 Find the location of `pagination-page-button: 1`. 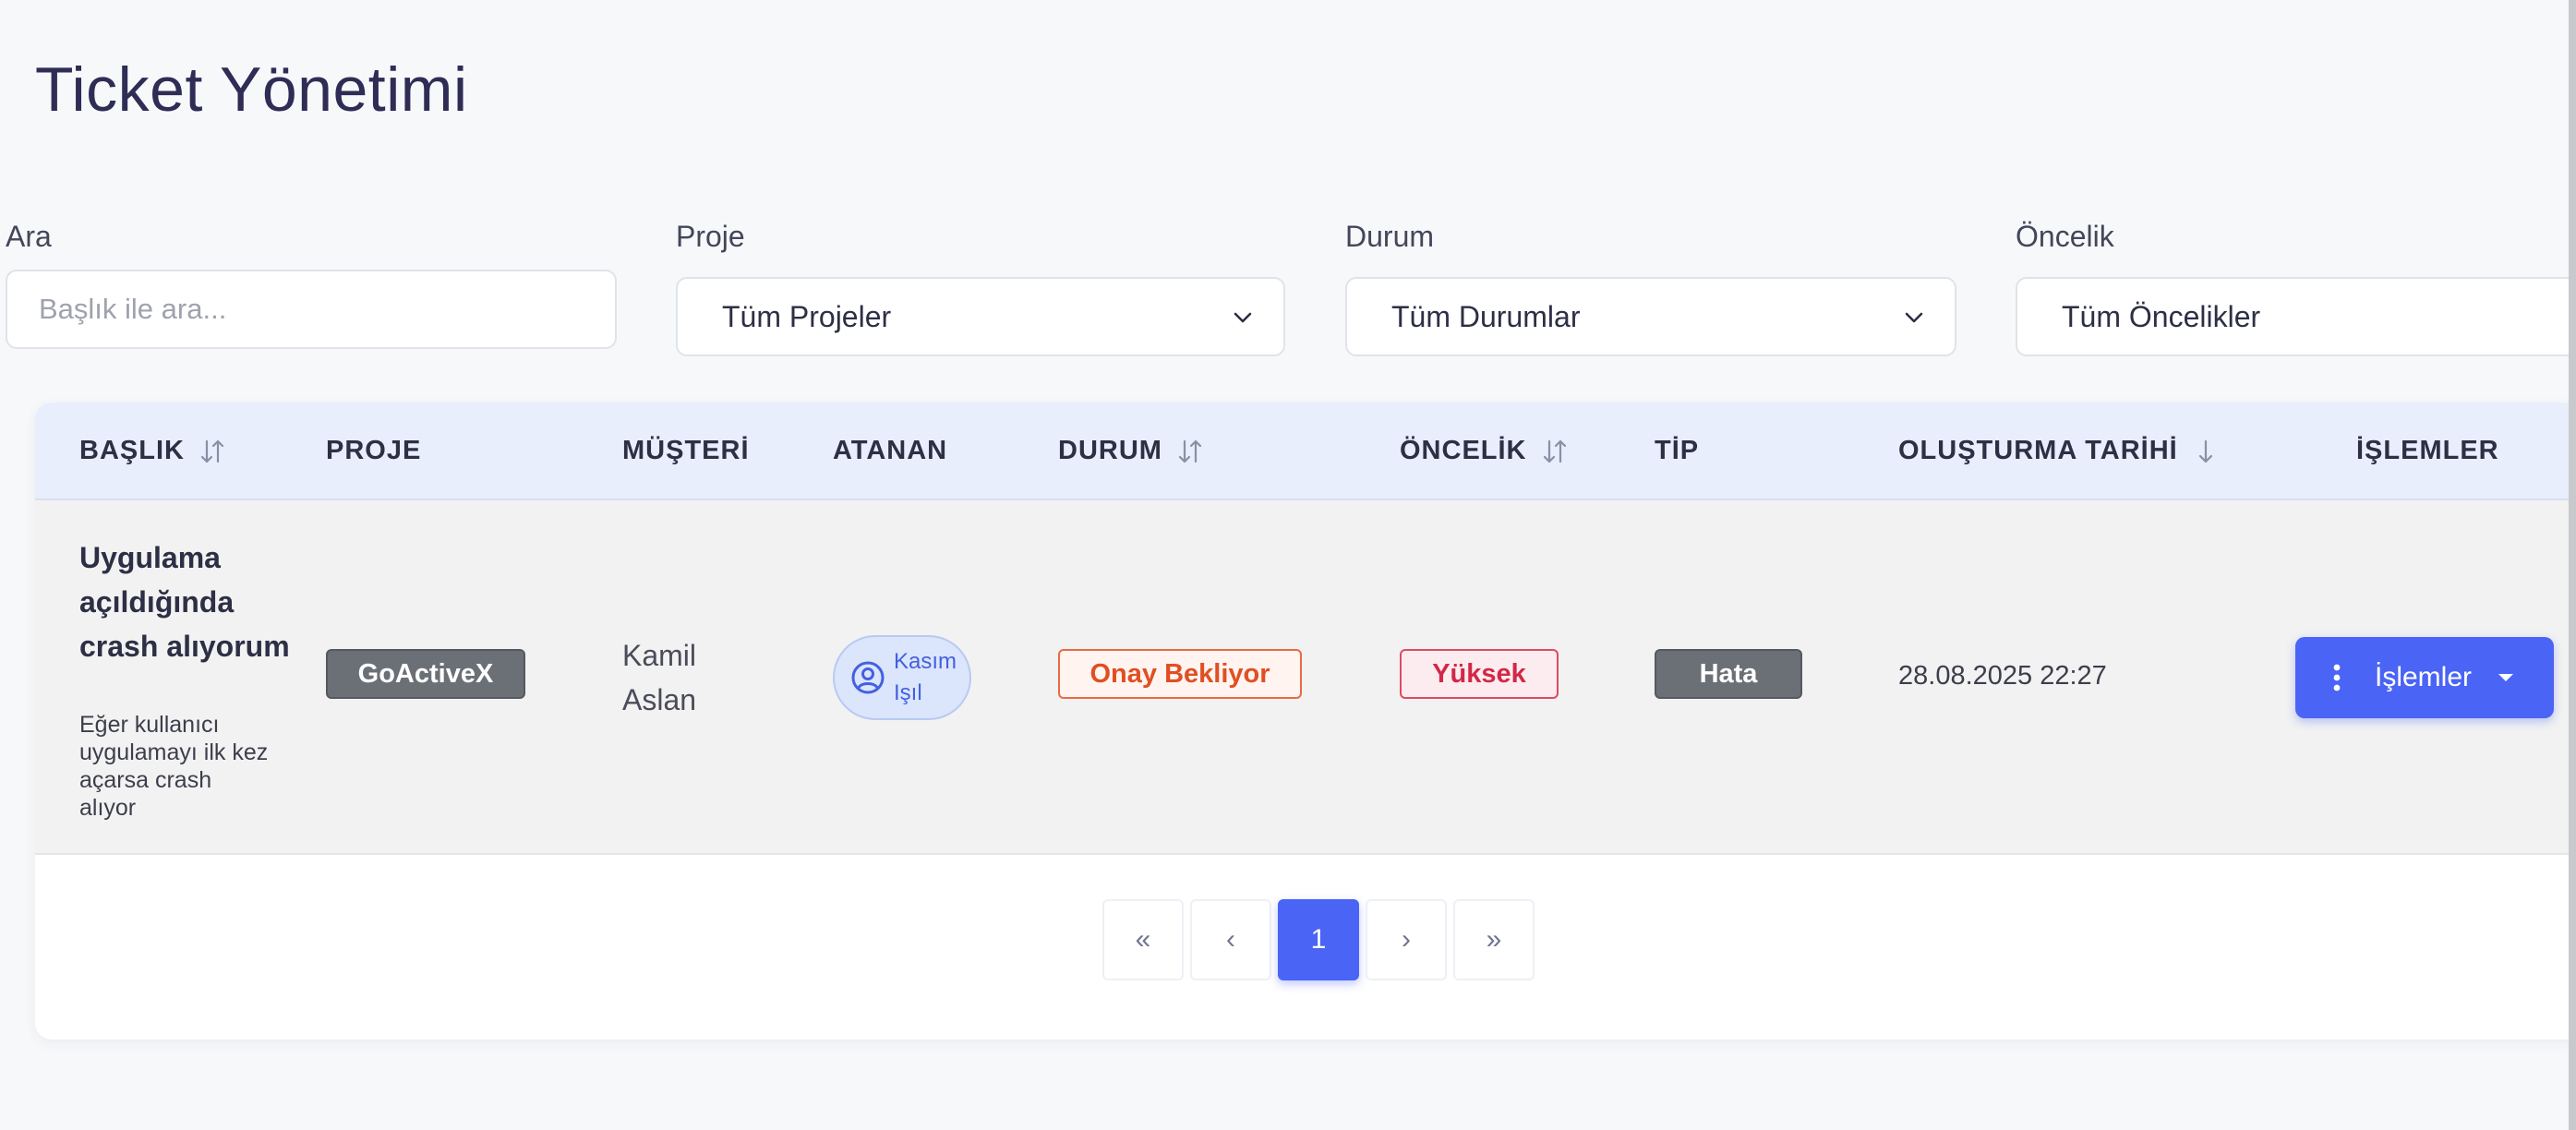

pagination-page-button: 1 is located at coordinates (1318, 940).